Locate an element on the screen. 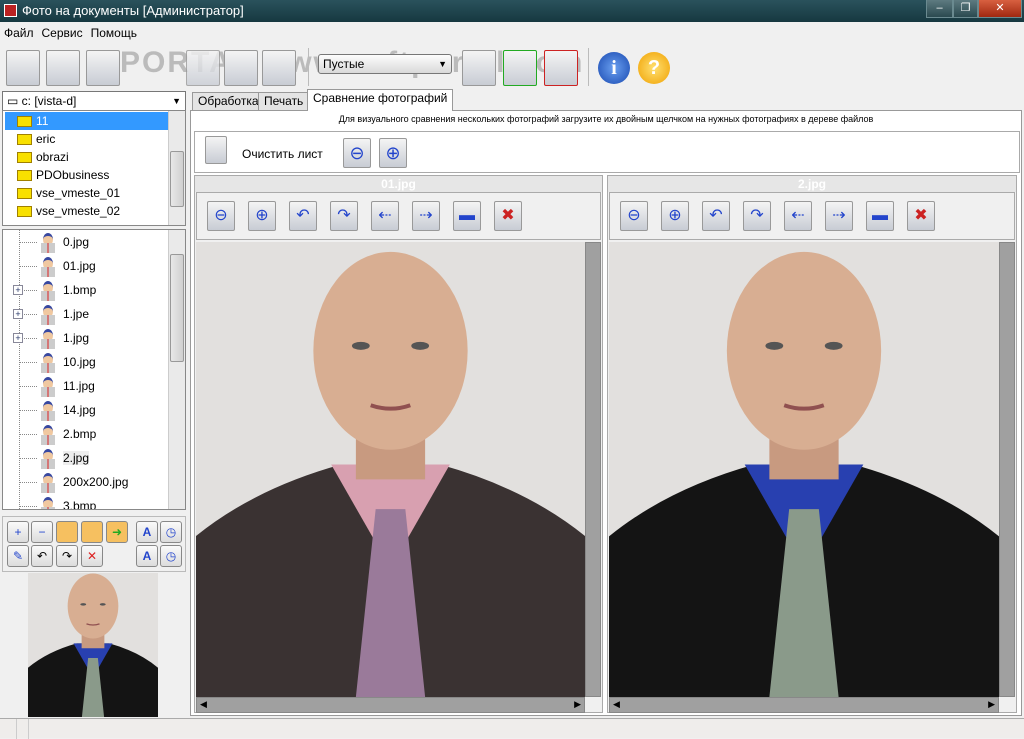  menu-service: Сервис is located at coordinates (62, 33).